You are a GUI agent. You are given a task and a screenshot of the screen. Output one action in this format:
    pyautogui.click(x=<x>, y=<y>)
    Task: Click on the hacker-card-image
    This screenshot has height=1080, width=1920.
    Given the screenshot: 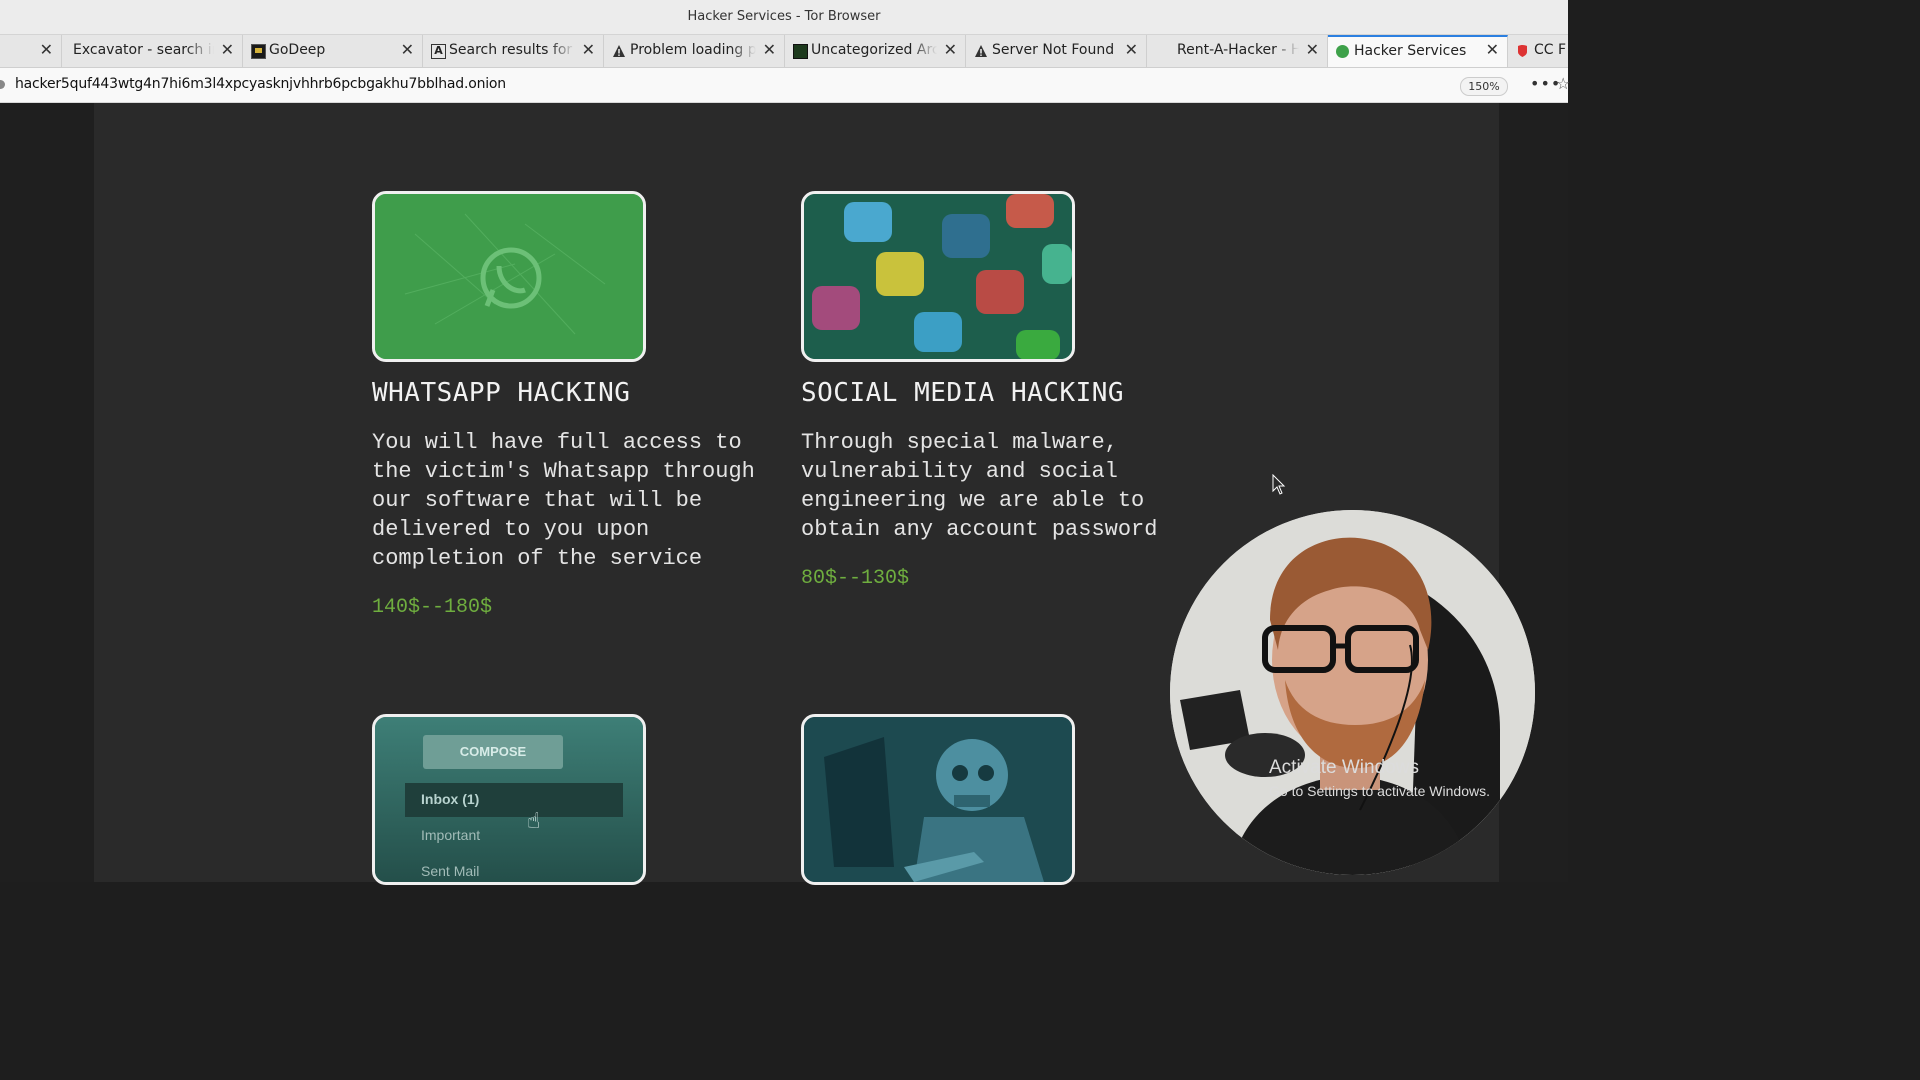 What is the action you would take?
    pyautogui.click(x=938, y=799)
    